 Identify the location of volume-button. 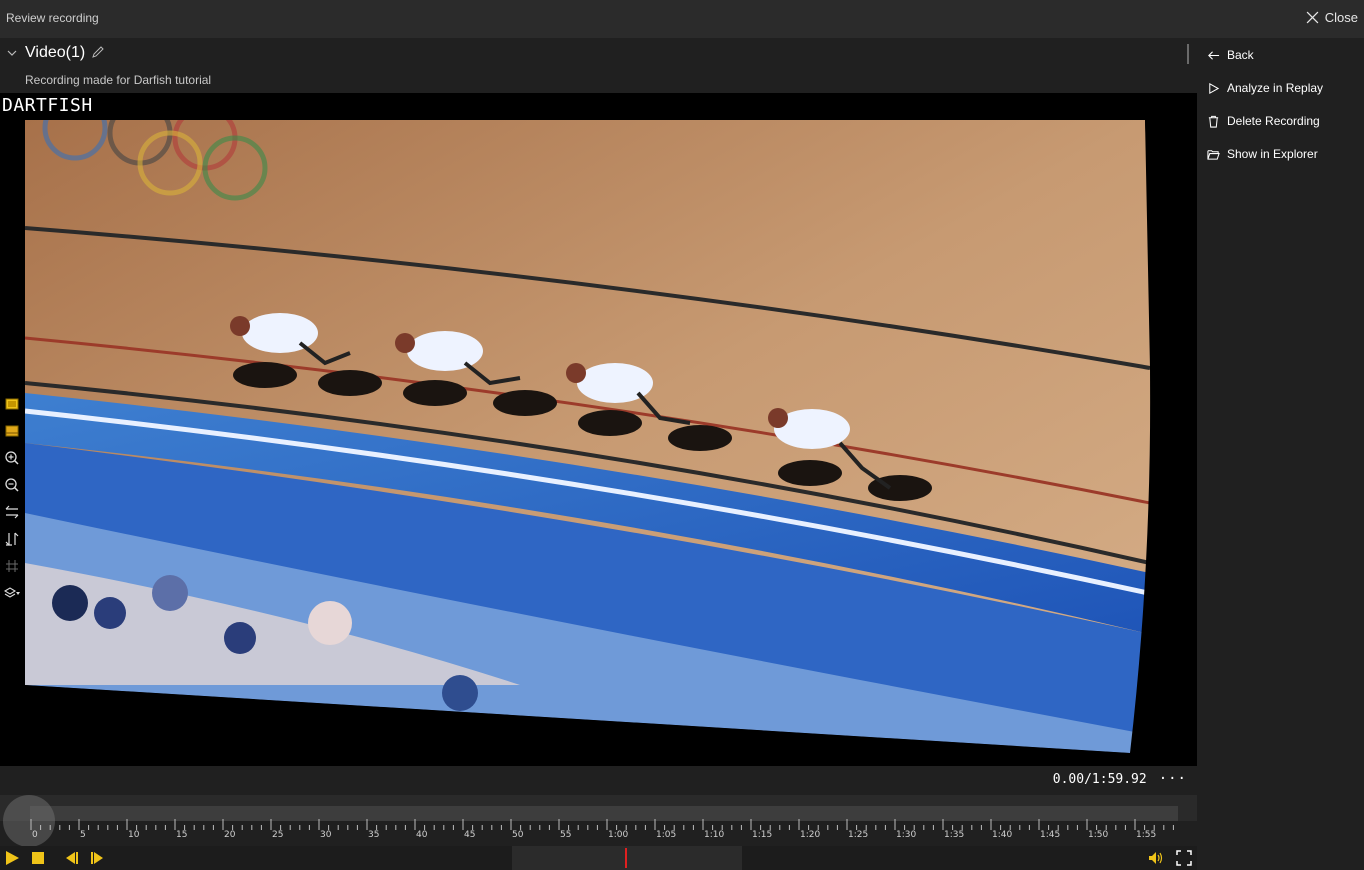
(1156, 858).